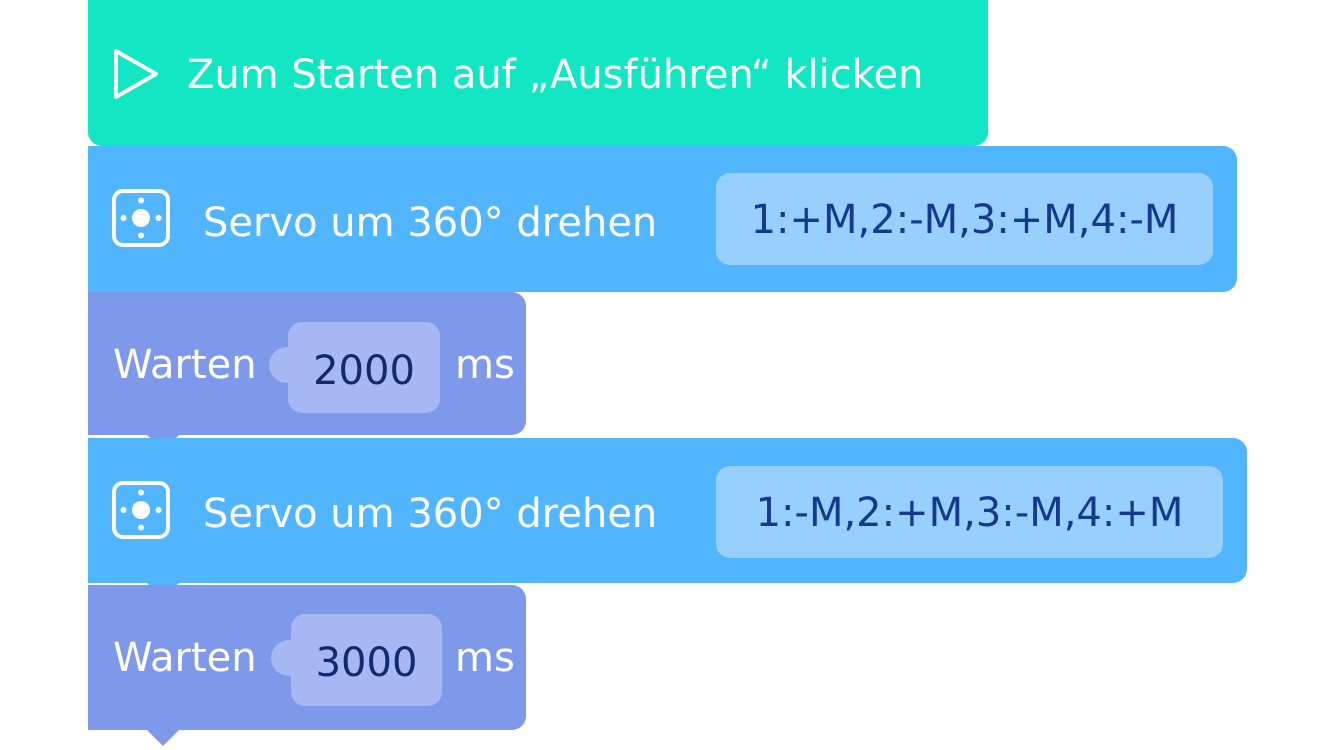 This screenshot has height=750, width=1334. I want to click on wait-duration-field: 3000, so click(366, 660).